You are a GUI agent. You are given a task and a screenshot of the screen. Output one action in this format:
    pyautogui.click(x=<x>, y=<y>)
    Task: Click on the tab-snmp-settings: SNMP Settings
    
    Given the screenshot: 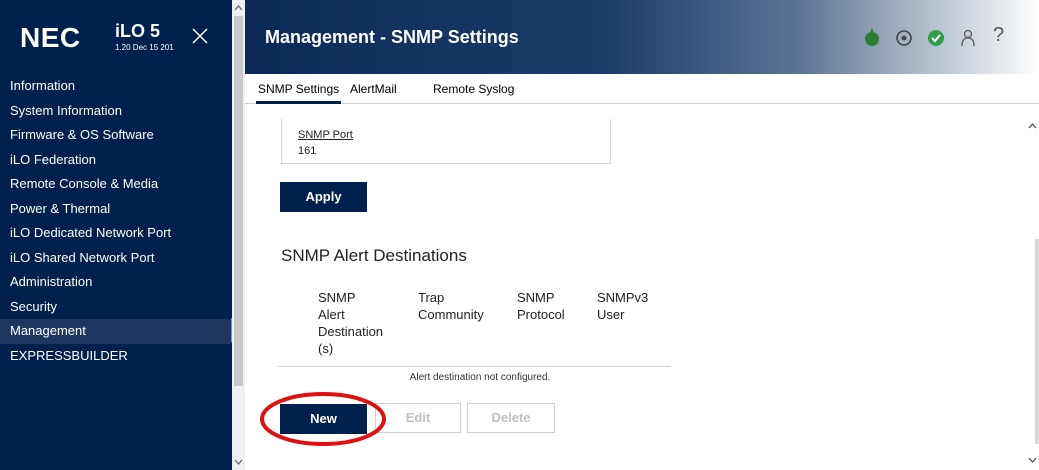 What is the action you would take?
    pyautogui.click(x=298, y=93)
    